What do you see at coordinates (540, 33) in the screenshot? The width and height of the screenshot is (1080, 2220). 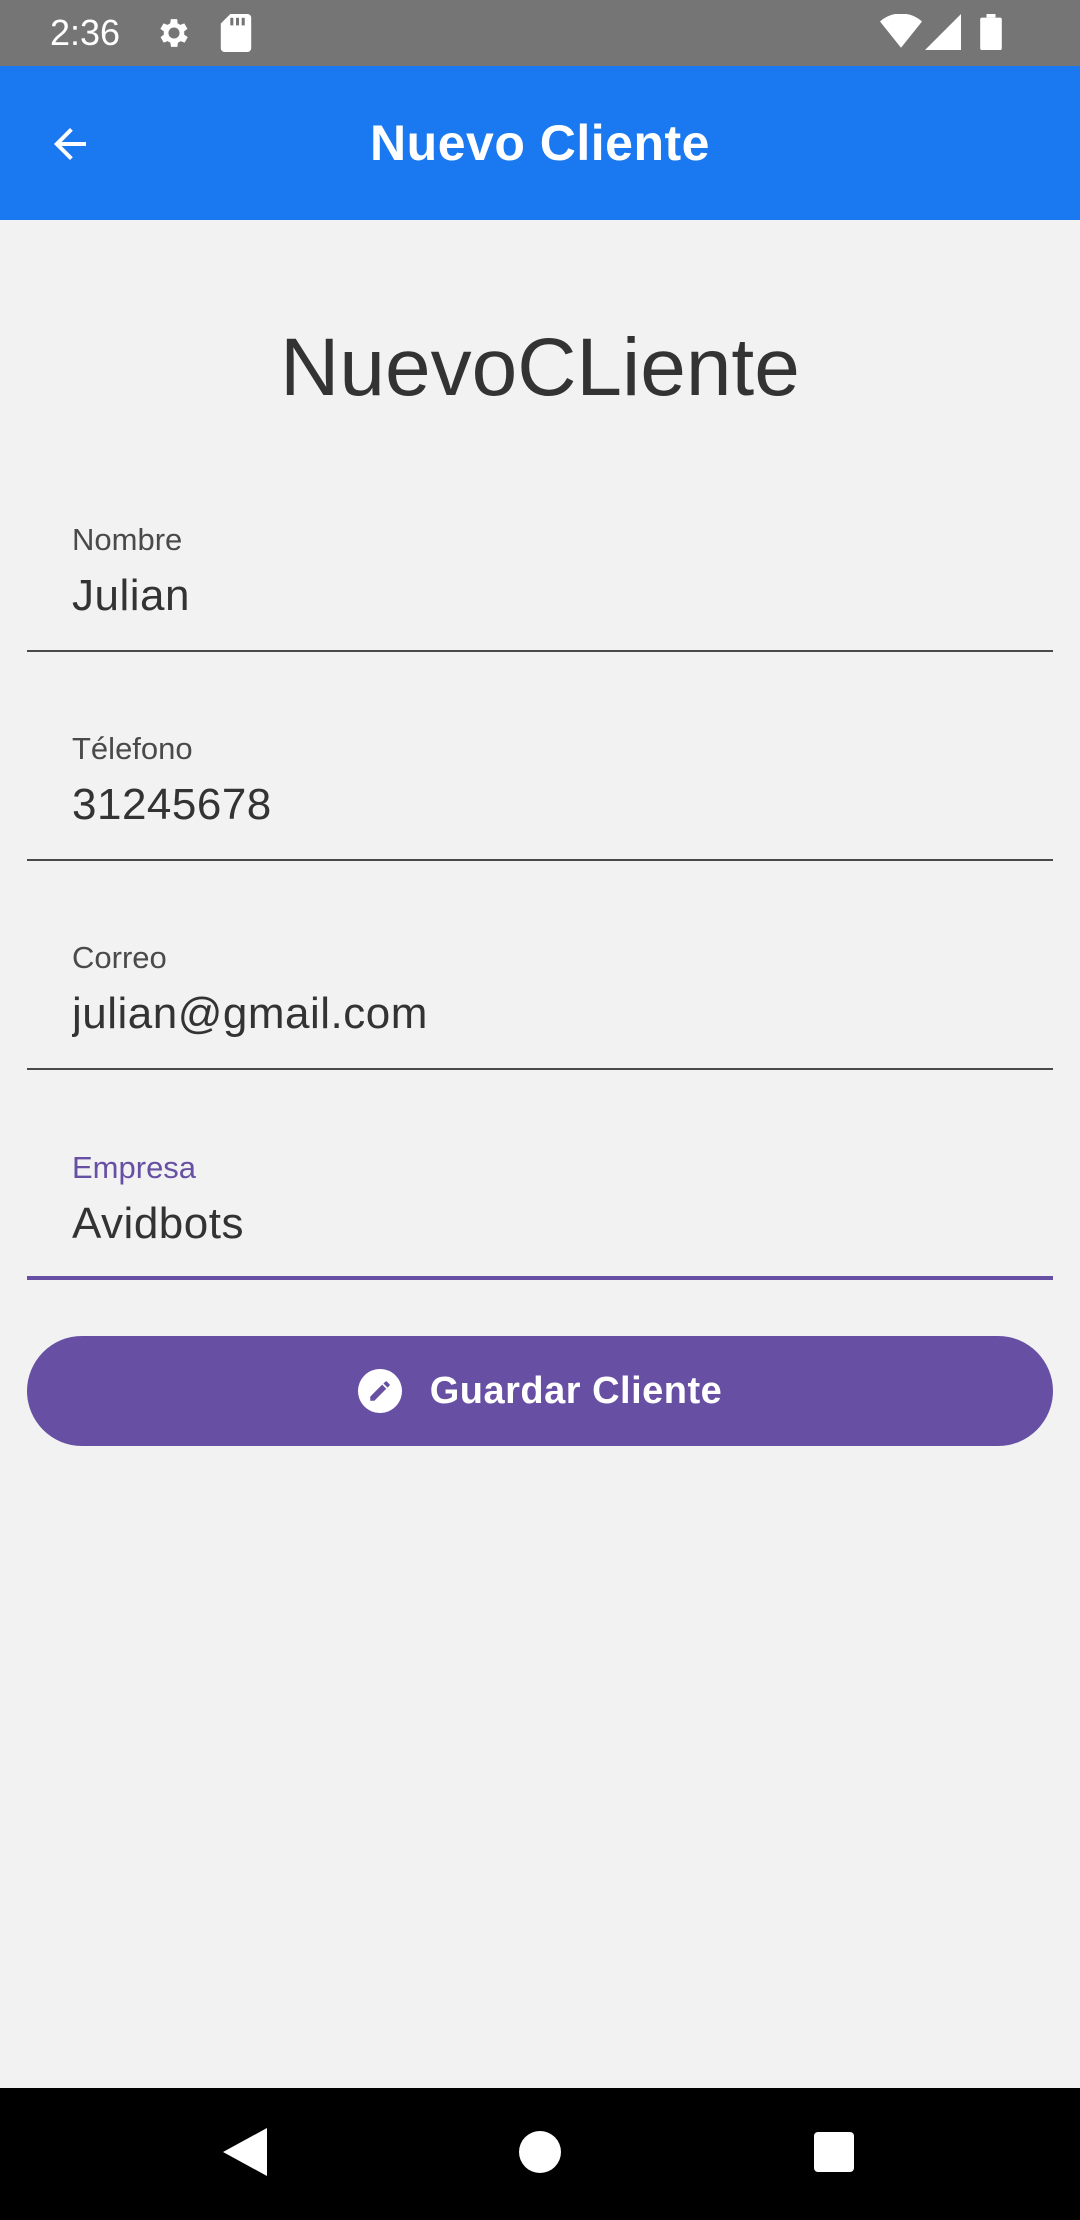 I see `status-bar: 2:36` at bounding box center [540, 33].